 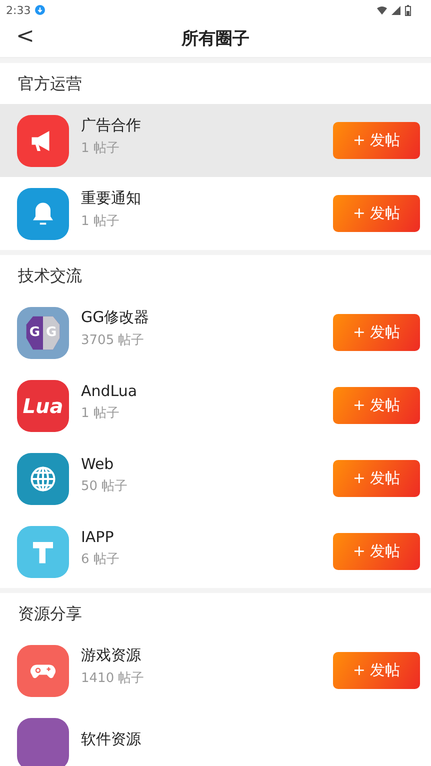 I want to click on circle-name: 软件资源, so click(x=111, y=739).